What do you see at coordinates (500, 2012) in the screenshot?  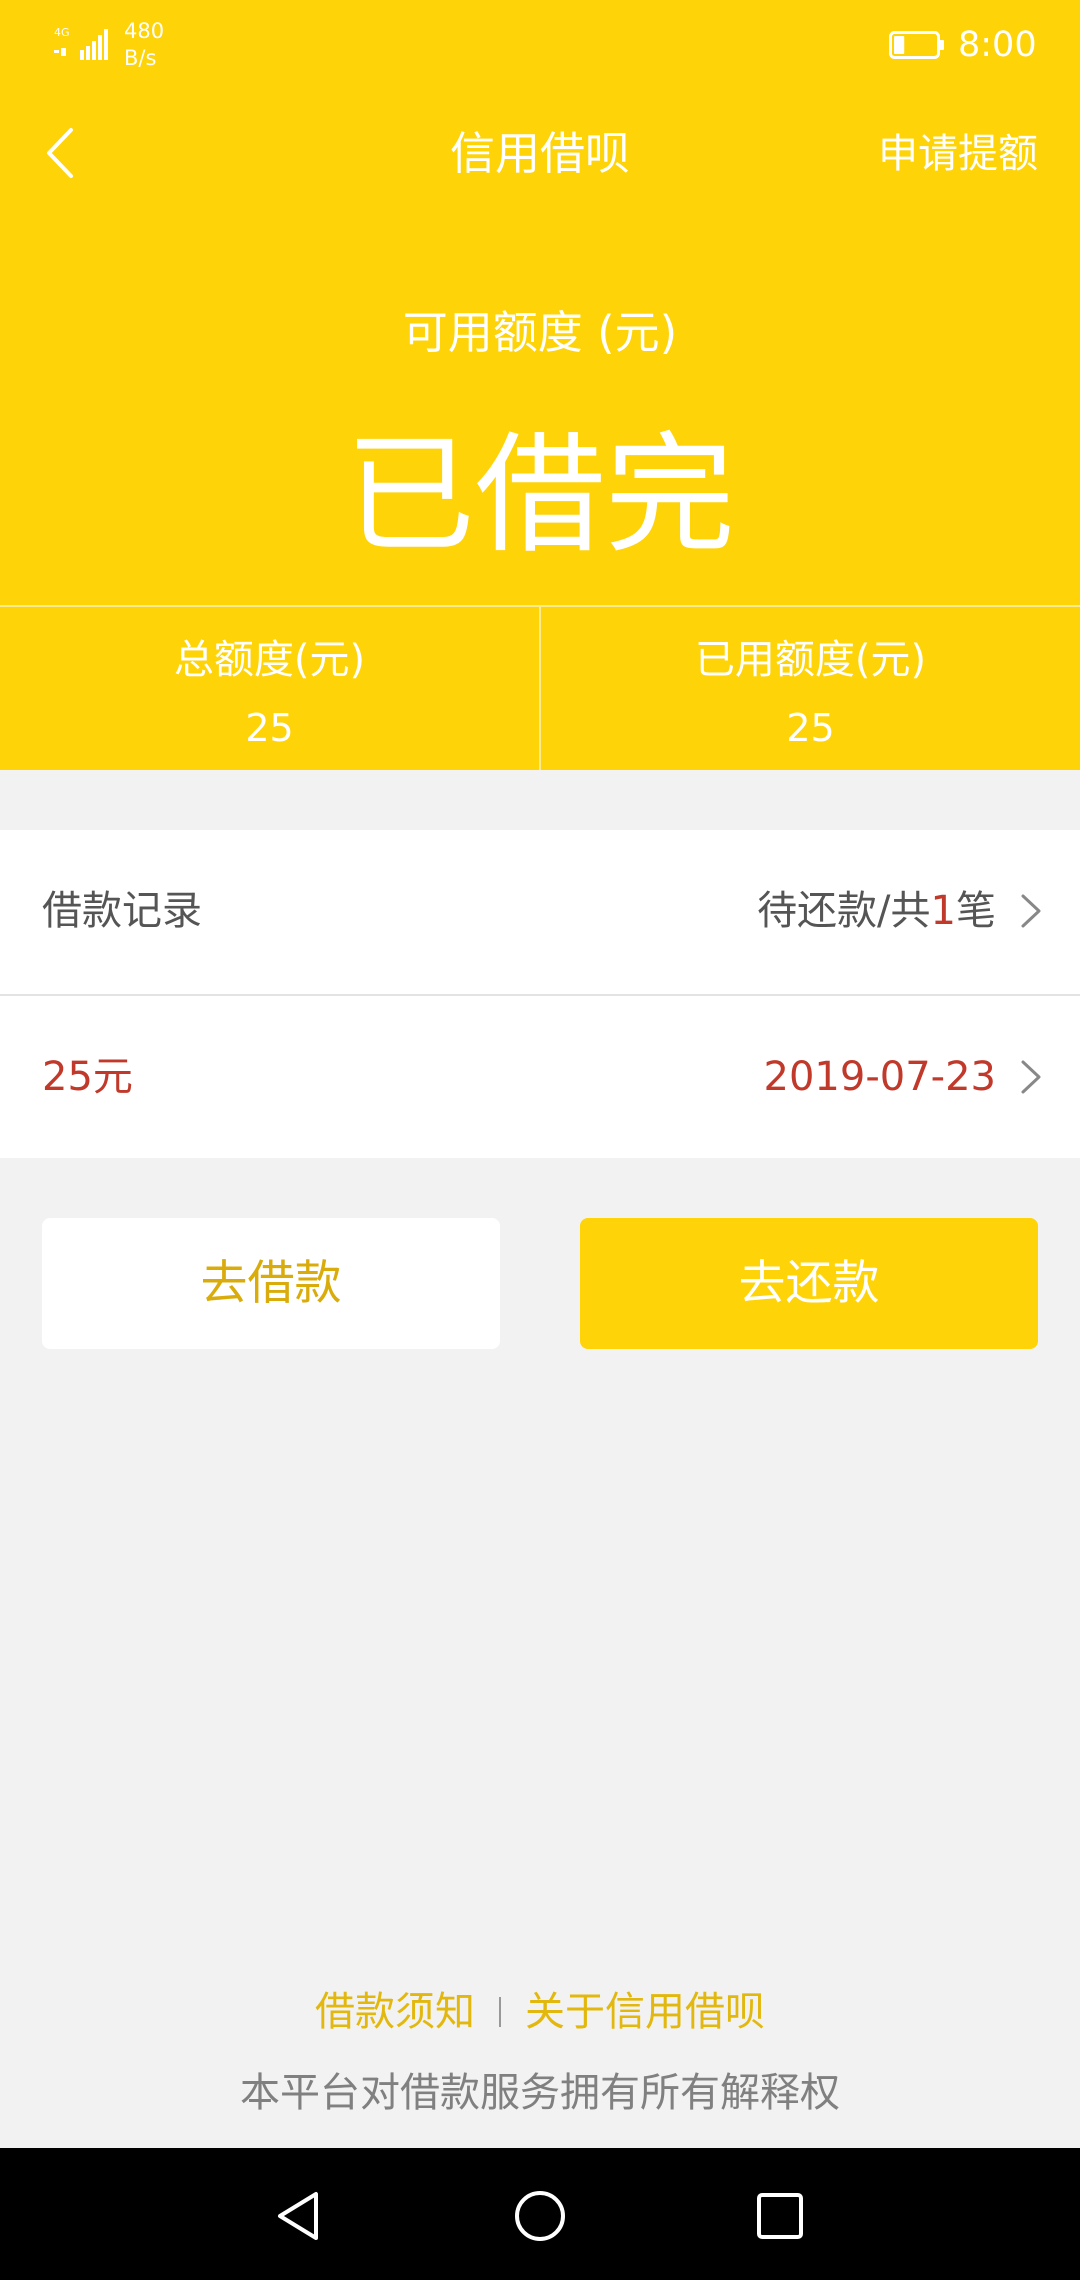 I see `footer-divider` at bounding box center [500, 2012].